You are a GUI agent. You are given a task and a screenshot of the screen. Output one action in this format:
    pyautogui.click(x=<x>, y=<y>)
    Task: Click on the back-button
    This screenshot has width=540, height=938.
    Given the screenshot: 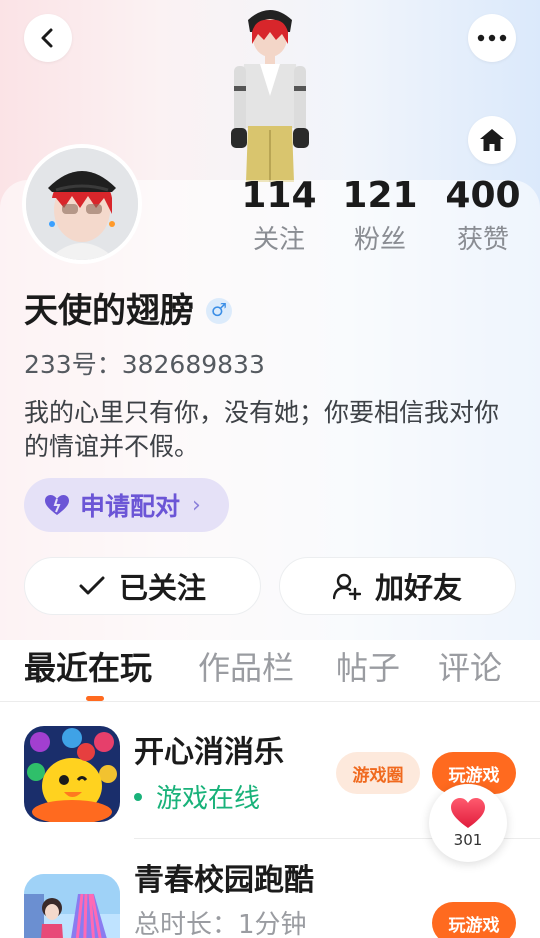 What is the action you would take?
    pyautogui.click(x=48, y=38)
    